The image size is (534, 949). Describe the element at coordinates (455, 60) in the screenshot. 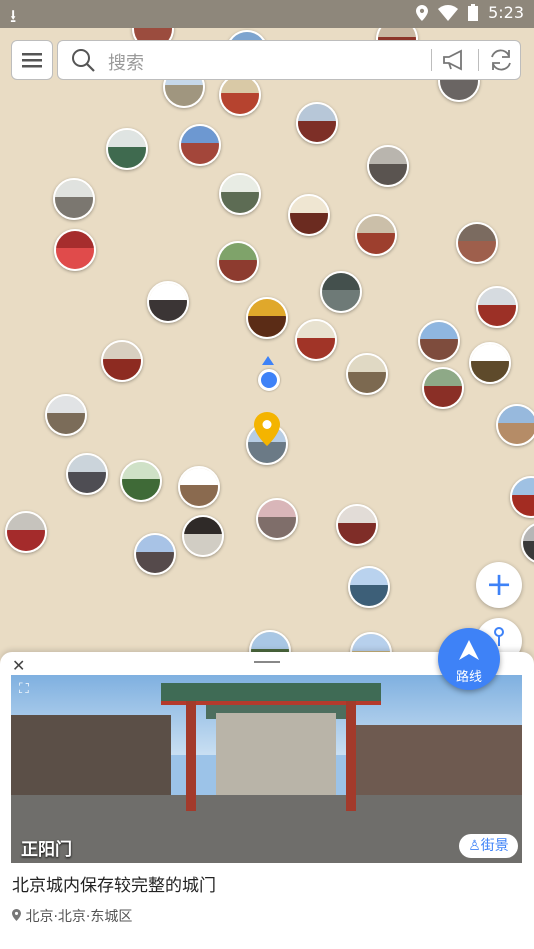

I see `megaphone-icon` at that location.